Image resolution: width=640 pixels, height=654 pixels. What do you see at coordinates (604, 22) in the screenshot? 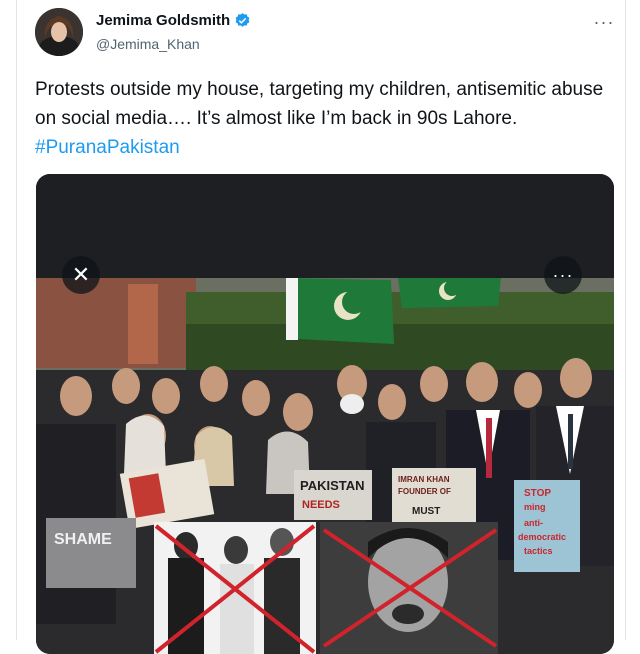
I see `more-options-icon: ···` at bounding box center [604, 22].